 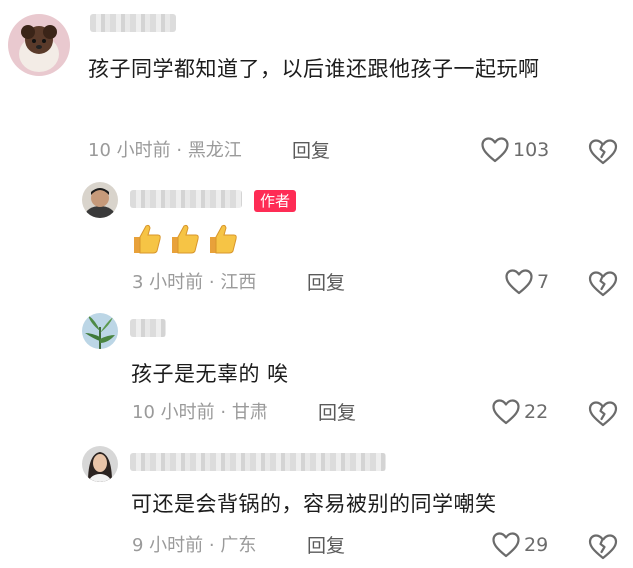 I want to click on like-count: 29, so click(x=536, y=545).